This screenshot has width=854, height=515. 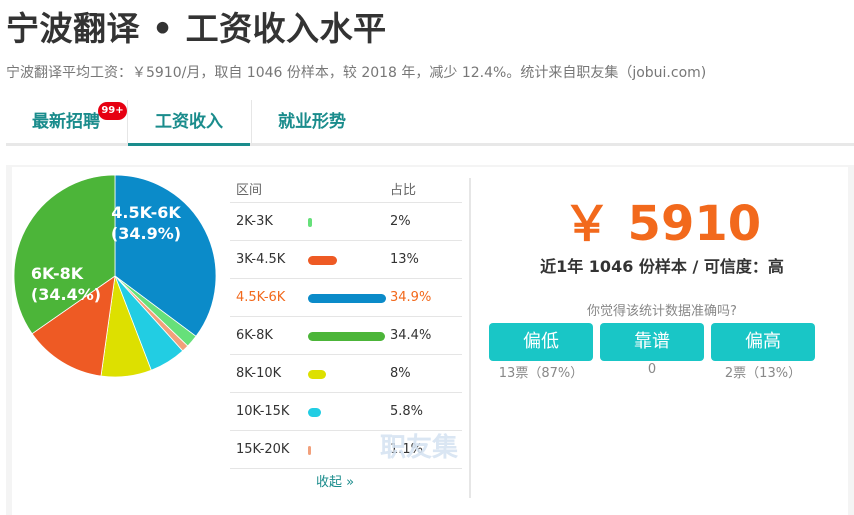 What do you see at coordinates (261, 259) in the screenshot?
I see `row-range: 3K-4.5K` at bounding box center [261, 259].